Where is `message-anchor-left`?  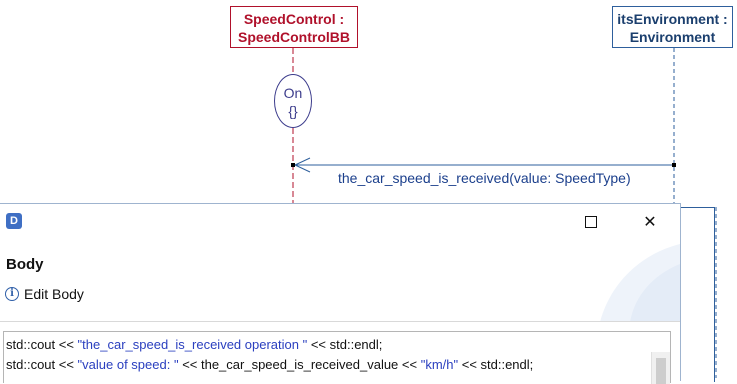
message-anchor-left is located at coordinates (293, 165).